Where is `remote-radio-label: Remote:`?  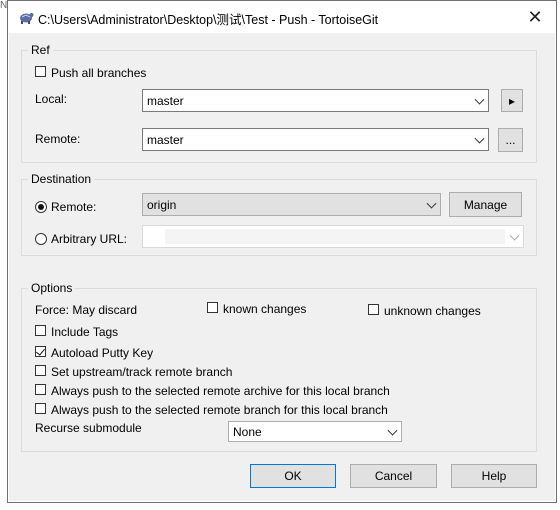
remote-radio-label: Remote: is located at coordinates (74, 207).